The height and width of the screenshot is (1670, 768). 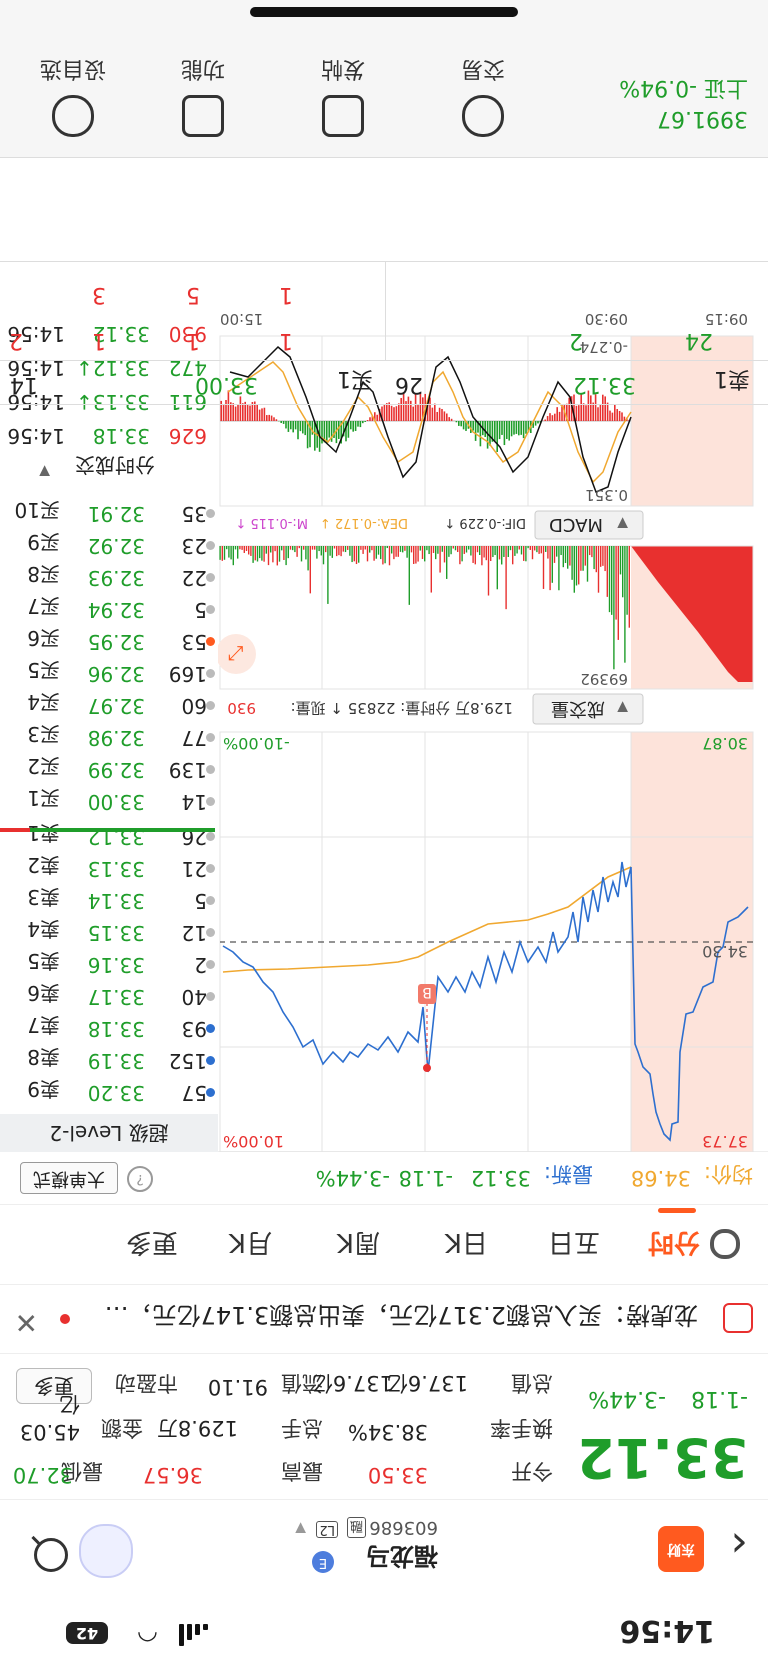 What do you see at coordinates (107, 674) in the screenshot?
I see `bid-row: 169 32.96 买5` at bounding box center [107, 674].